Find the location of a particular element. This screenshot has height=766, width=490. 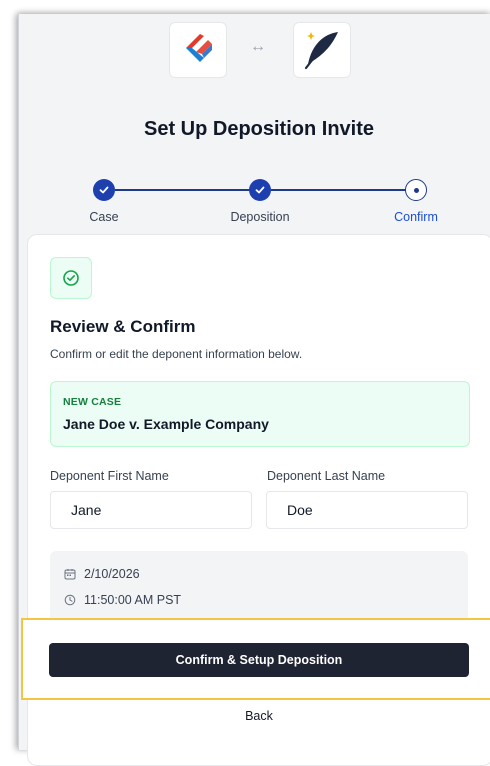

case-label: NEW CASE is located at coordinates (92, 402).